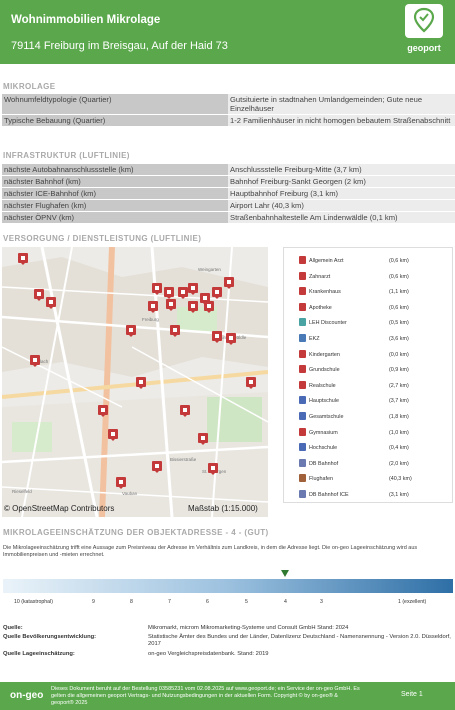  Describe the element at coordinates (115, 104) in the screenshot. I see `row-key: Wohnumfeldtypologie (Quartier)` at that location.